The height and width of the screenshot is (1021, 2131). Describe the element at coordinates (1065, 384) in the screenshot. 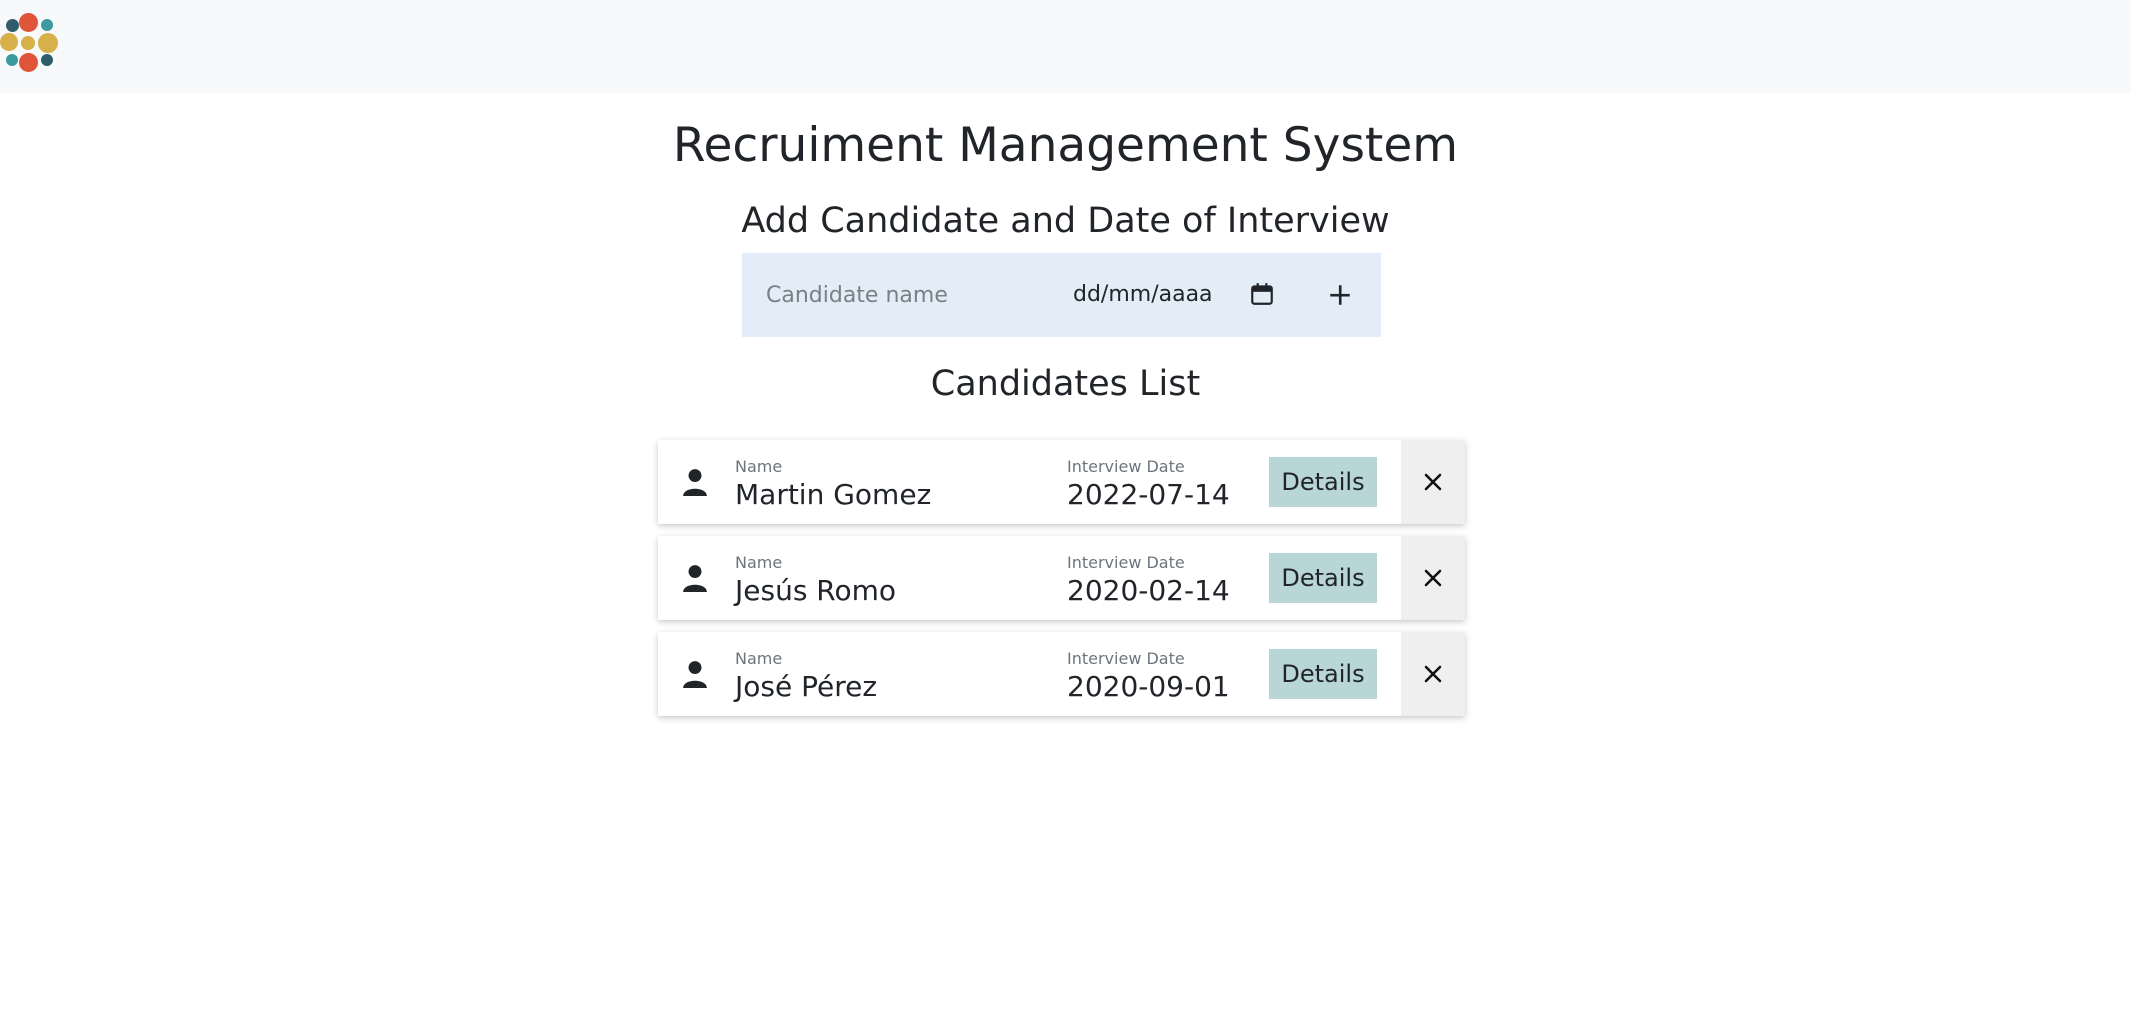

I see `candidates-list-title: Candidates List` at that location.